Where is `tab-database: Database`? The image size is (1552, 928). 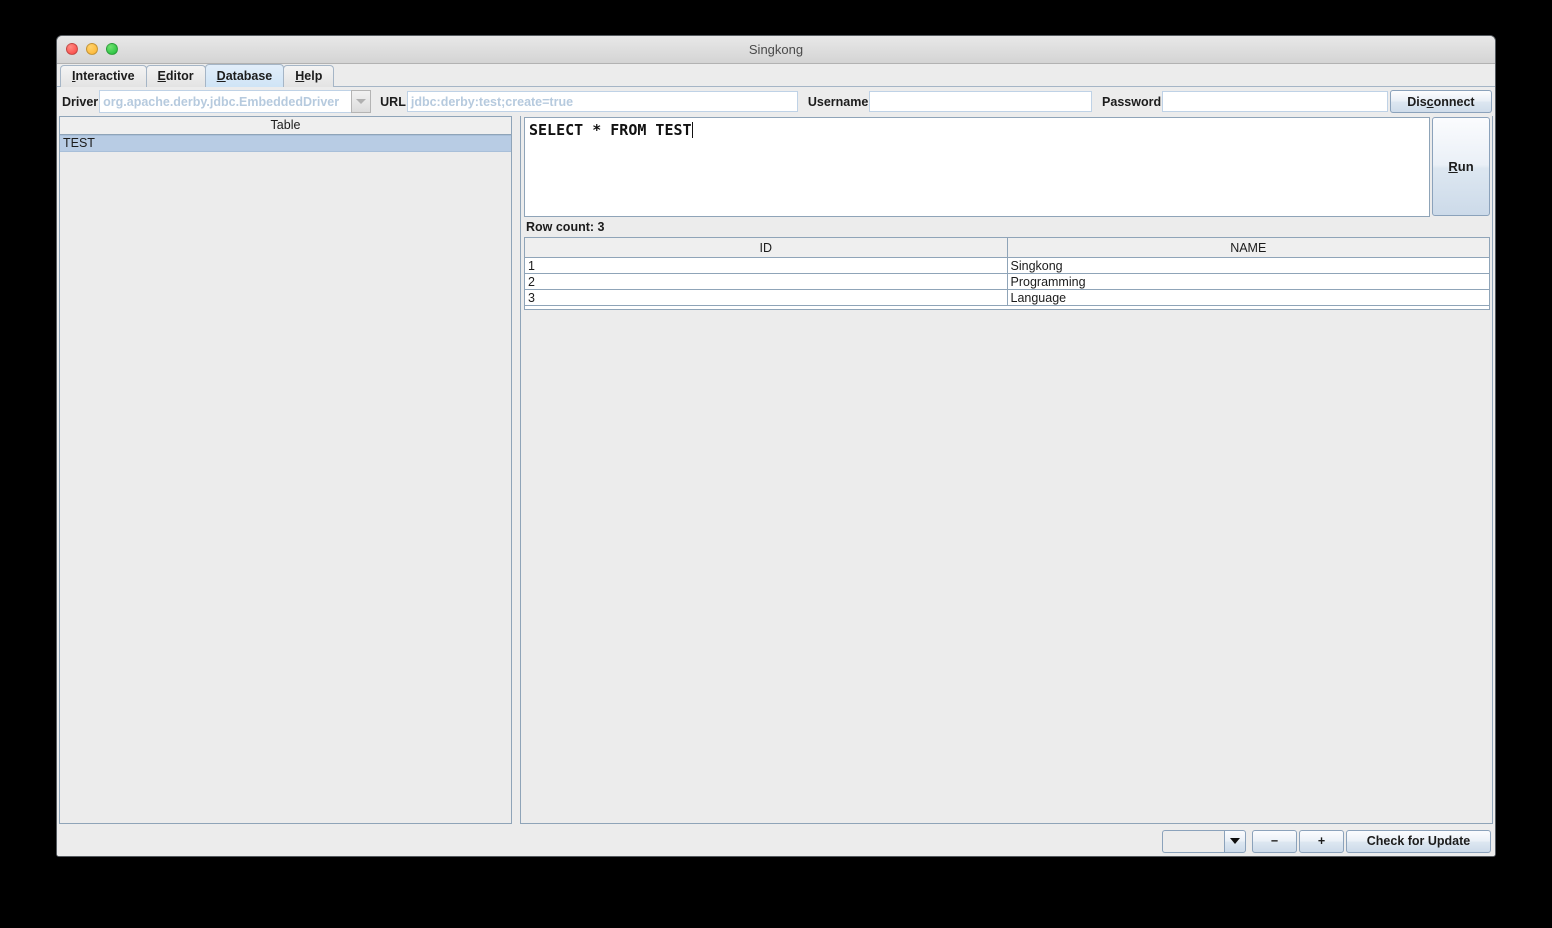 tab-database: Database is located at coordinates (244, 75).